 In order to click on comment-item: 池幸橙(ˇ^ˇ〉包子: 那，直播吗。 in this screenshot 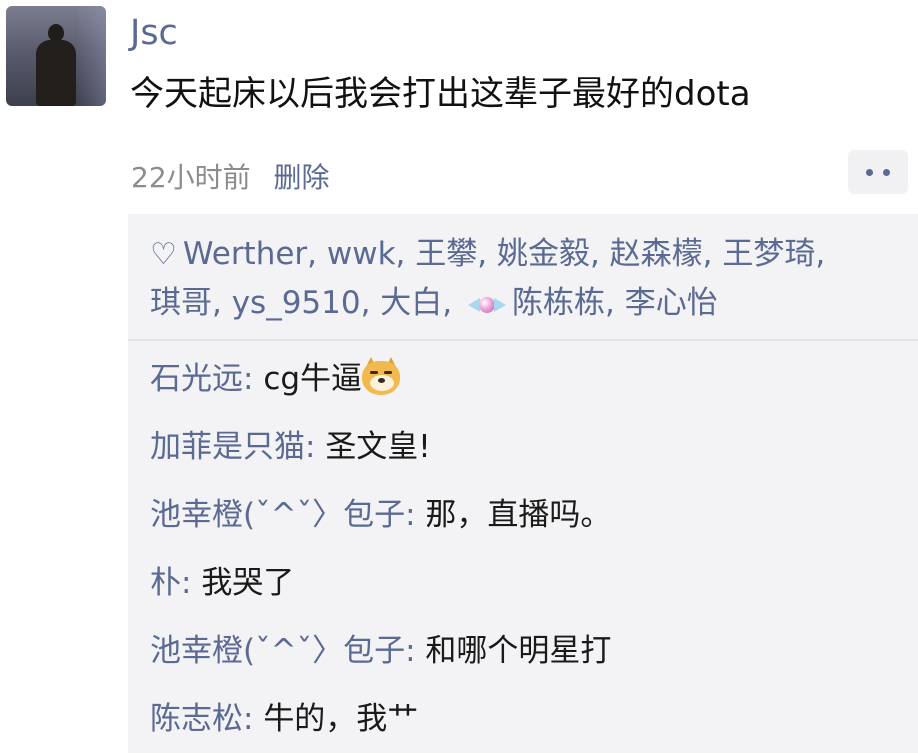, I will do `click(523, 515)`.